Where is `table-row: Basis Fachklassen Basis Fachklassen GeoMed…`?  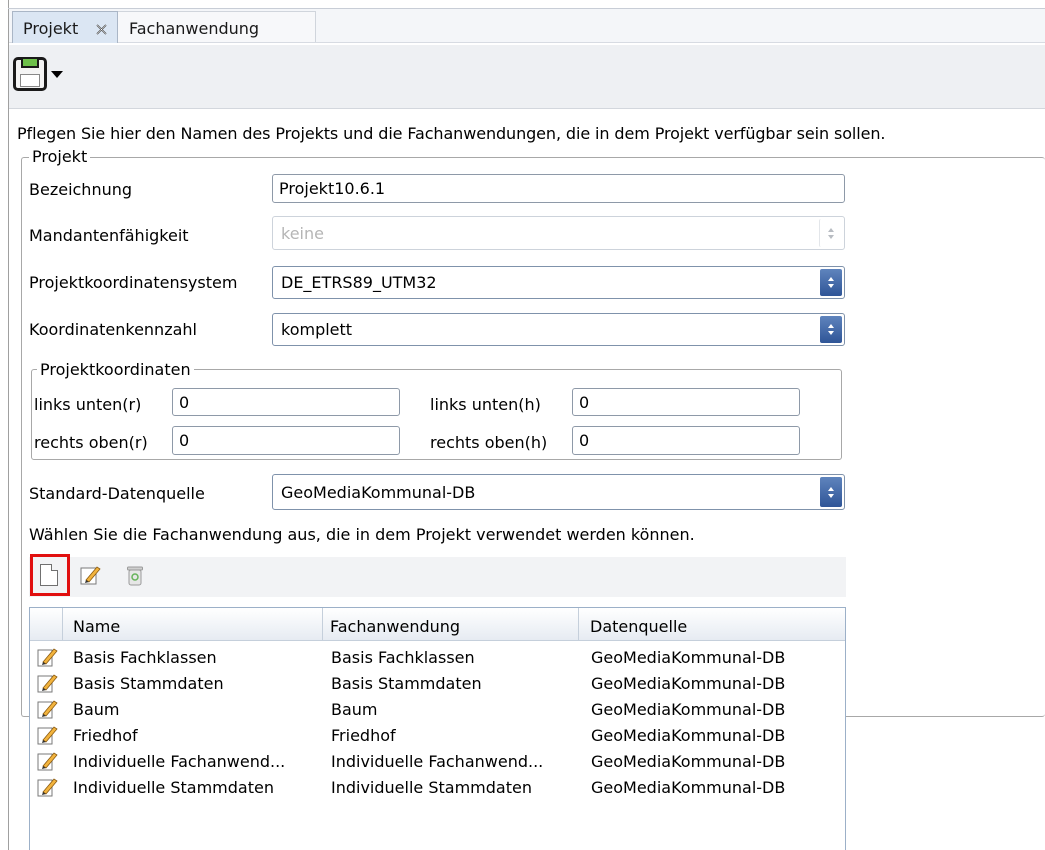
table-row: Basis Fachklassen Basis Fachklassen GeoMed… is located at coordinates (437, 658).